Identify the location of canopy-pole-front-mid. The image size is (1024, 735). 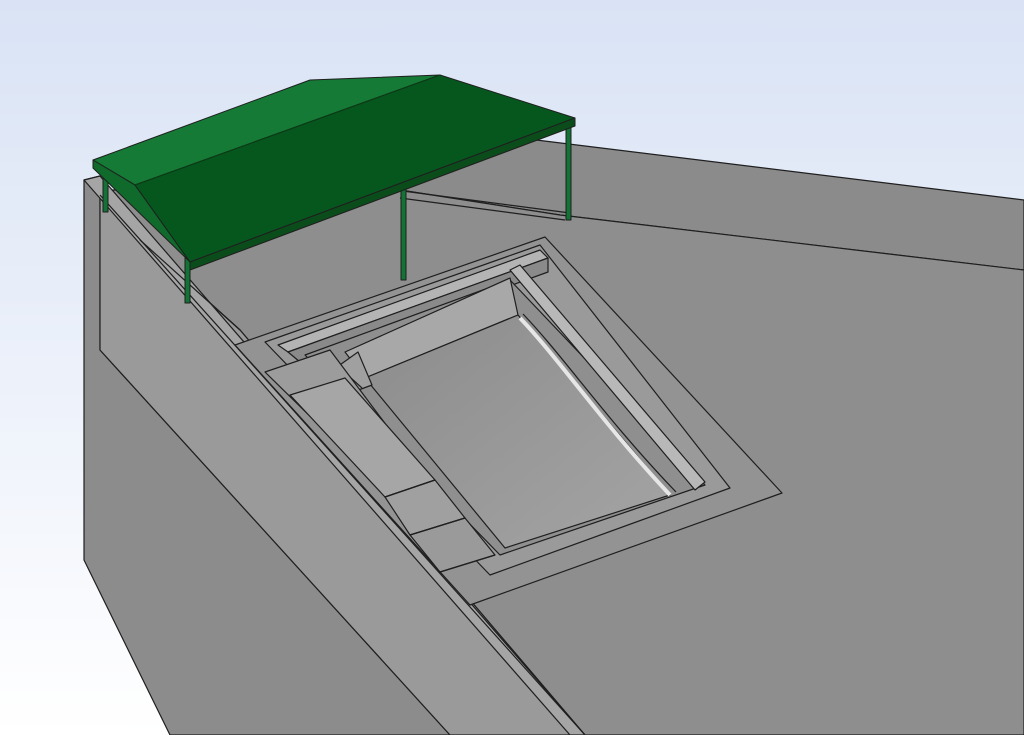
(403, 234).